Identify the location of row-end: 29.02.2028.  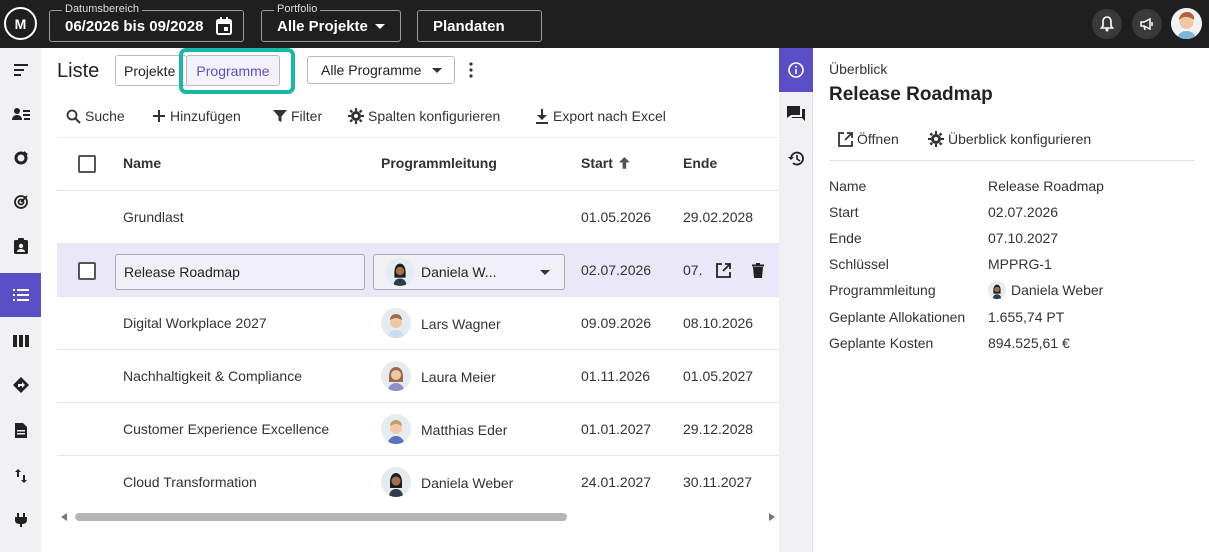
(718, 217).